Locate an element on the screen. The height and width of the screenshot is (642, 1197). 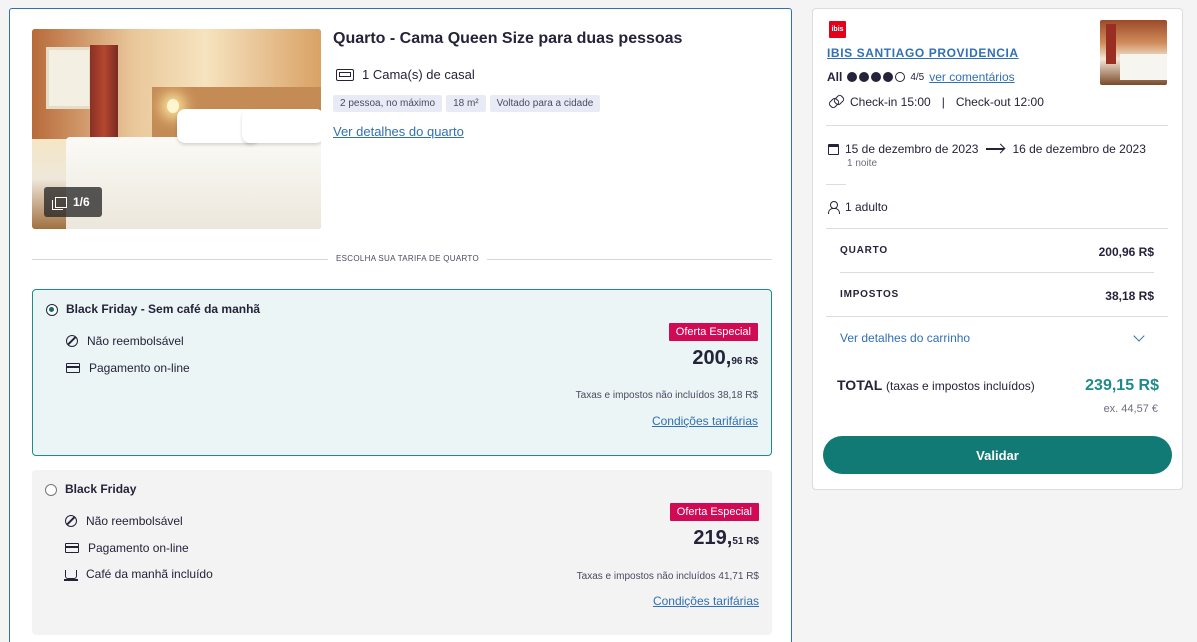
user-icon is located at coordinates (834, 207).